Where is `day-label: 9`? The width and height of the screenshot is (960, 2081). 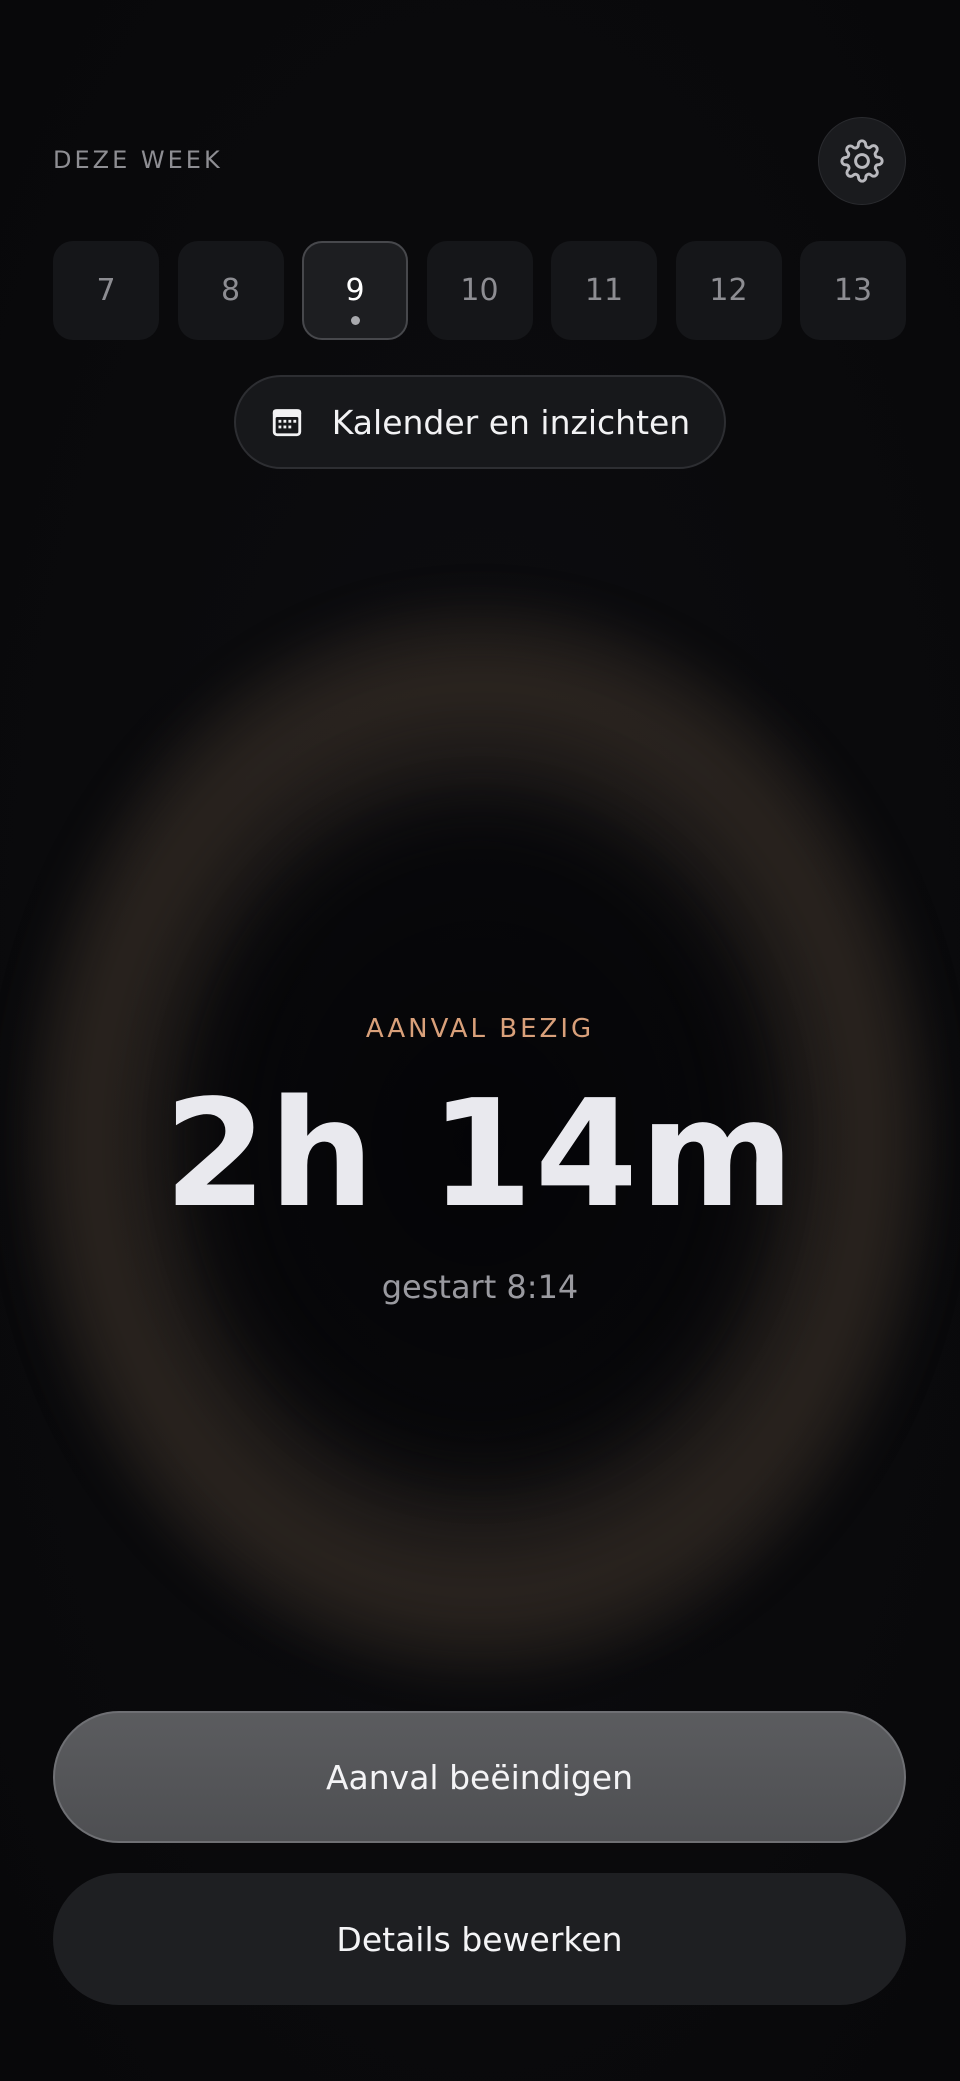
day-label: 9 is located at coordinates (355, 290).